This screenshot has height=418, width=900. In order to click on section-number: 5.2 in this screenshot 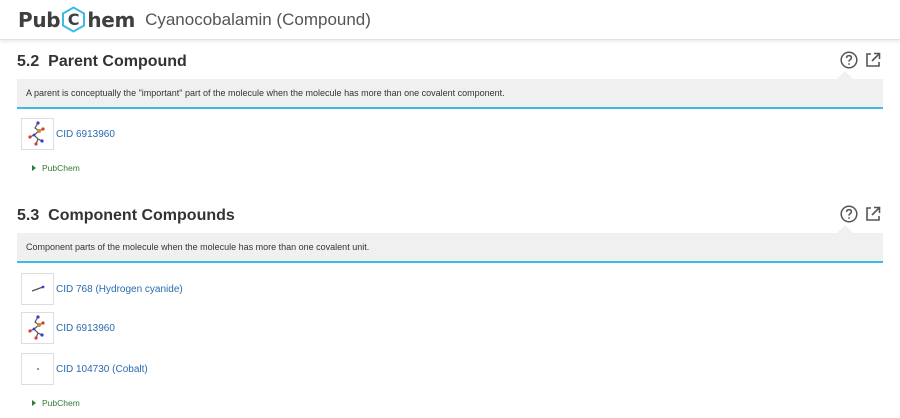, I will do `click(28, 61)`.